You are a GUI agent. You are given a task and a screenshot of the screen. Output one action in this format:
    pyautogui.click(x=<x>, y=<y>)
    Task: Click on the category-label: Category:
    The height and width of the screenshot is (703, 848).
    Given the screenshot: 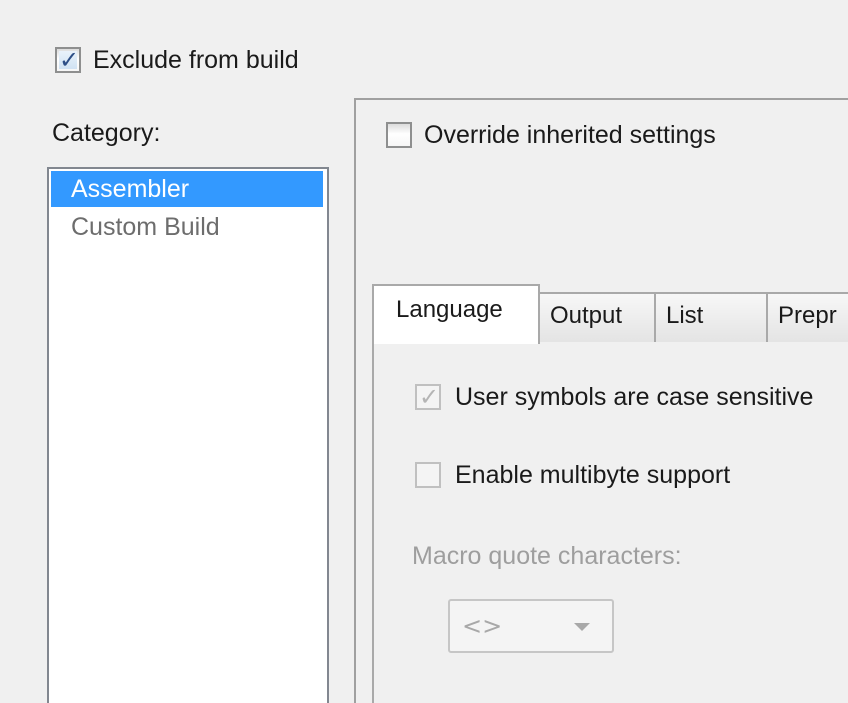 What is the action you would take?
    pyautogui.click(x=106, y=133)
    